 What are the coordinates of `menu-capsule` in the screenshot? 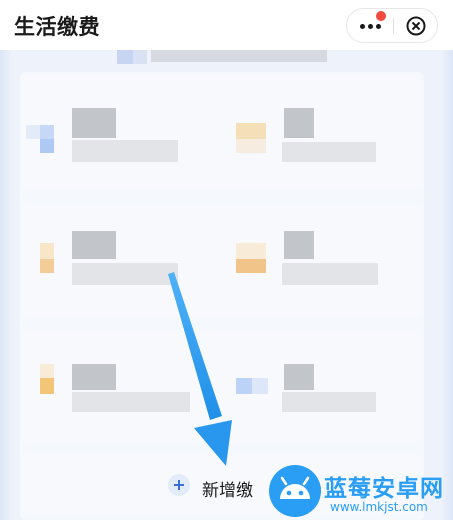 It's located at (392, 25).